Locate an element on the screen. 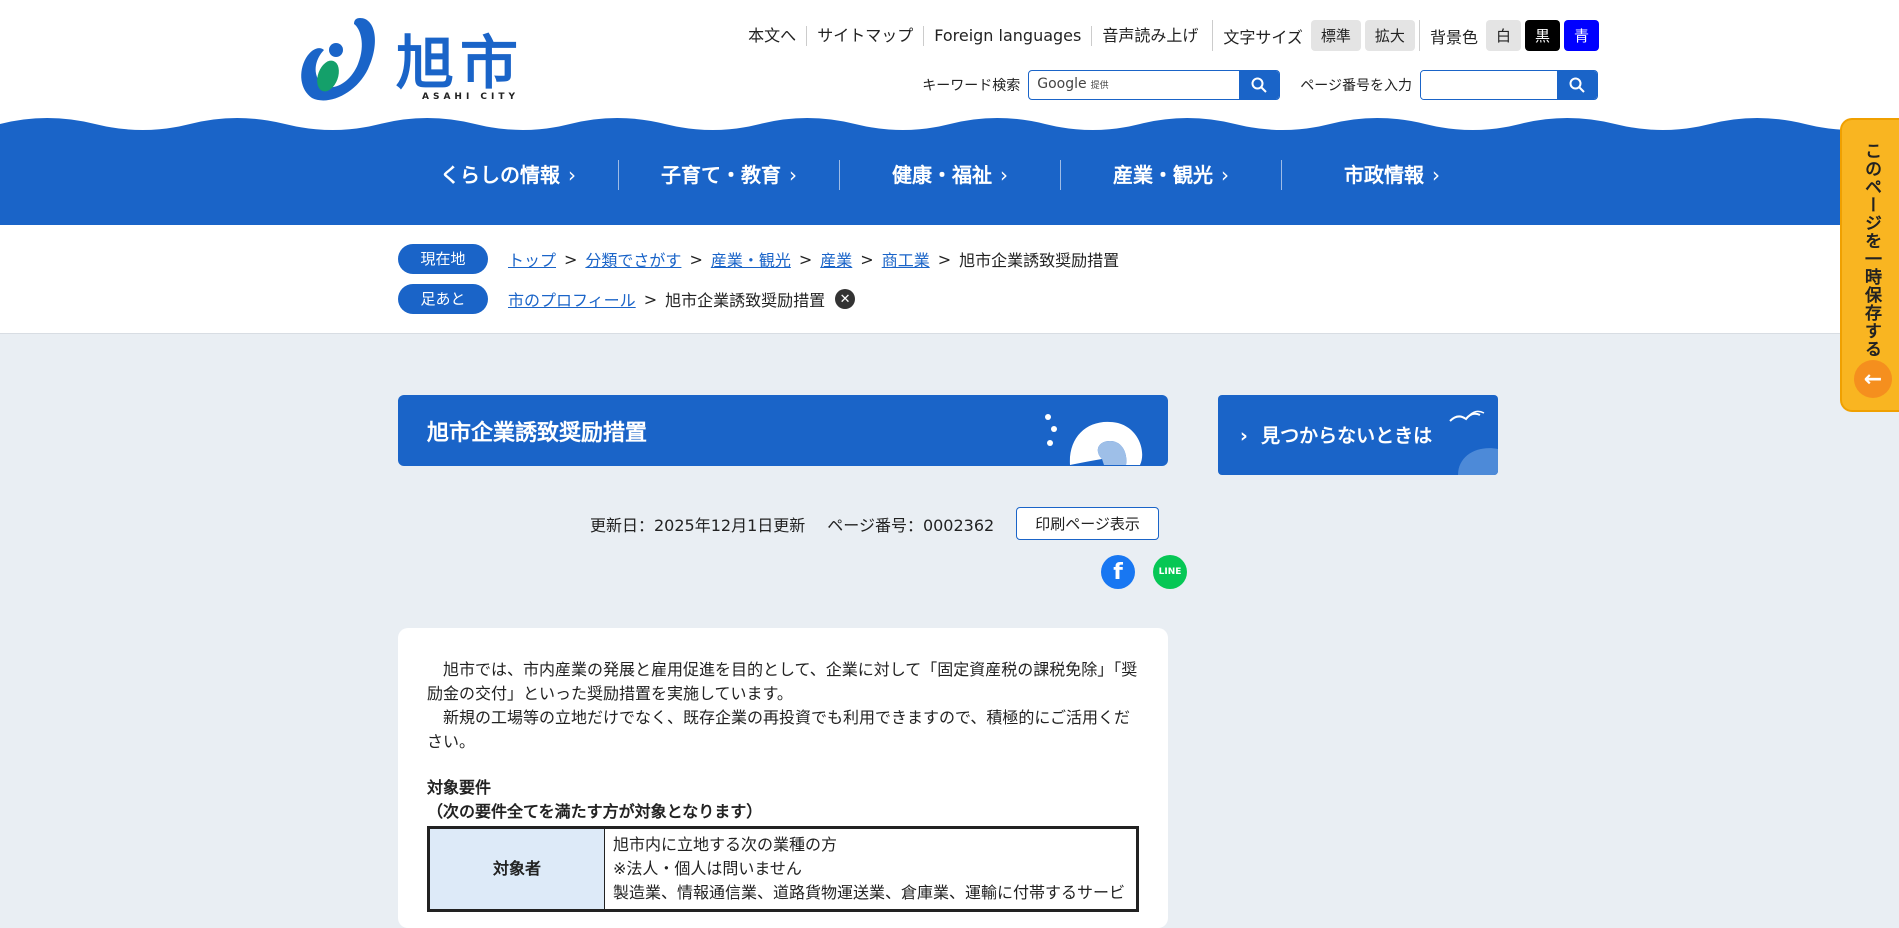 This screenshot has width=1899, height=928. nav-item-living: くらしの情報 › is located at coordinates (508, 175).